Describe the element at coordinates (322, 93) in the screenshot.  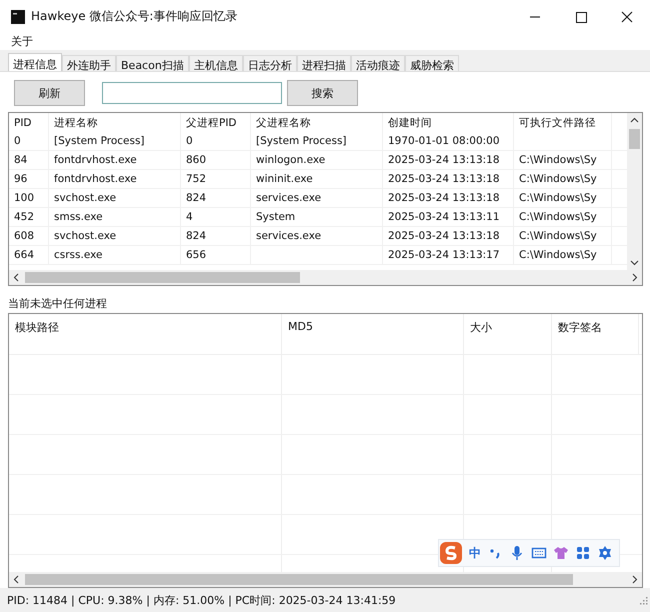
I see `search-button: 搜索` at that location.